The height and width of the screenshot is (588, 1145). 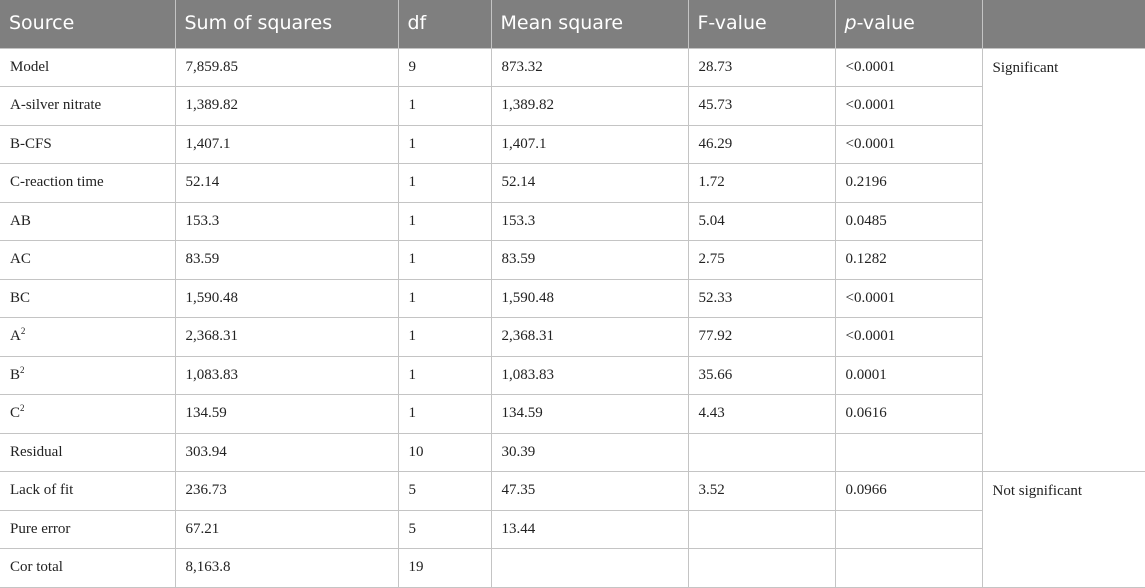 I want to click on source-label: Pure error, so click(x=40, y=528).